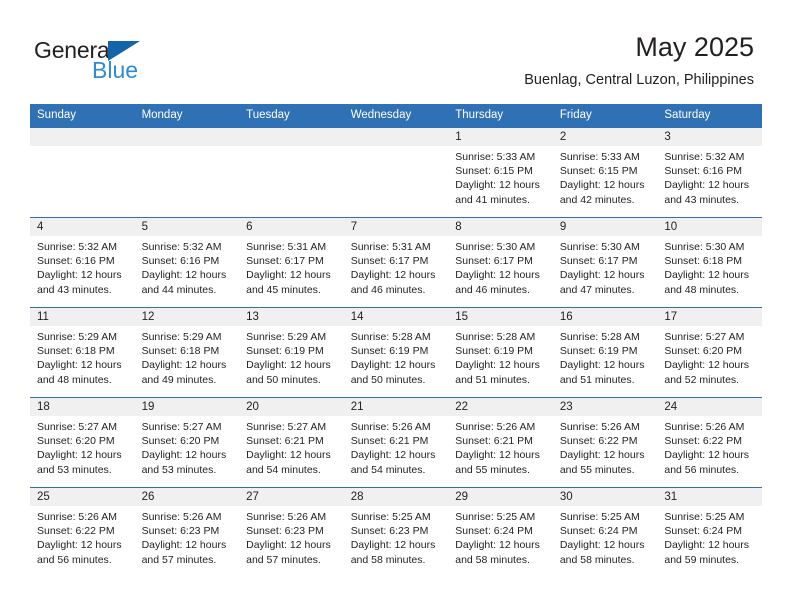  Describe the element at coordinates (187, 497) in the screenshot. I see `day-number: 26` at that location.